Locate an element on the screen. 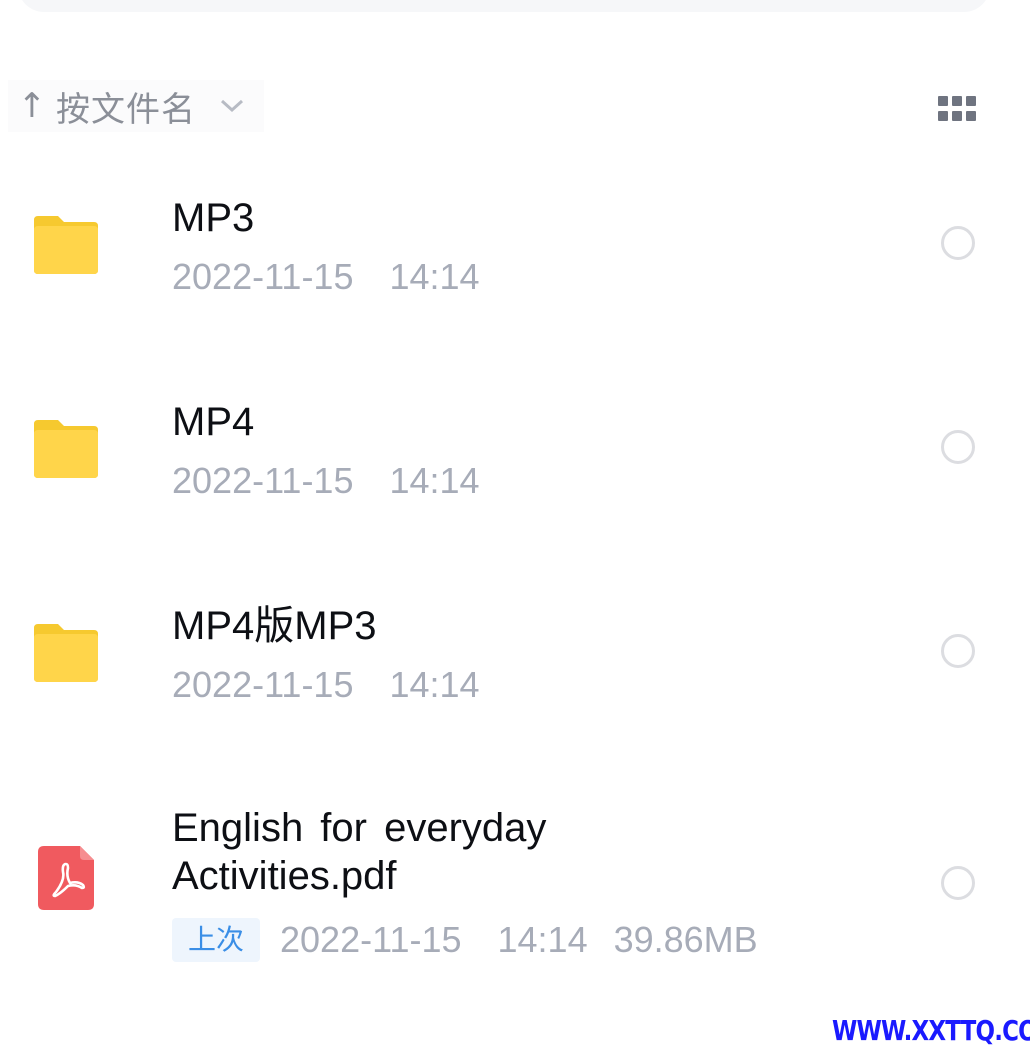 This screenshot has width=1030, height=1051. sort-label: 按文件名 is located at coordinates (126, 109).